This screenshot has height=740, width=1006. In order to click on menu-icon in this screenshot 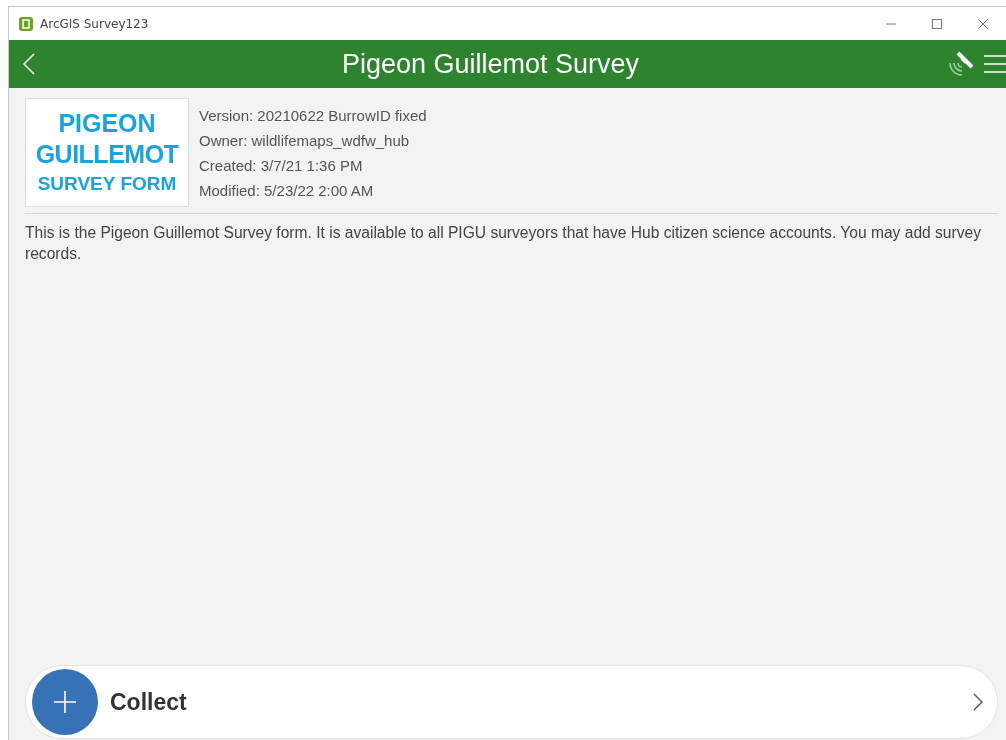, I will do `click(995, 64)`.